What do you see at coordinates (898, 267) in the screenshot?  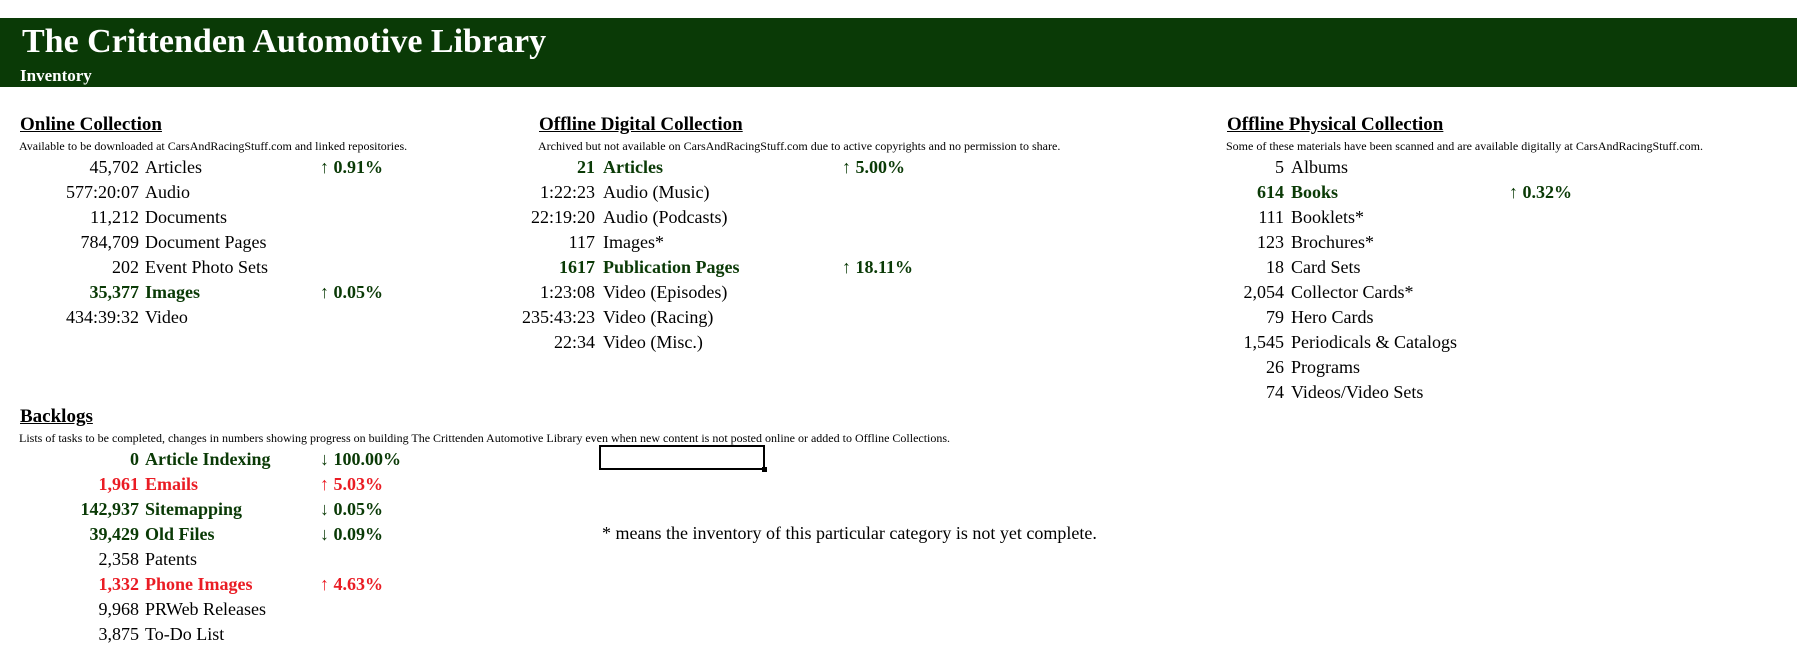 I see `inventory-row: 18 Card Sets` at bounding box center [898, 267].